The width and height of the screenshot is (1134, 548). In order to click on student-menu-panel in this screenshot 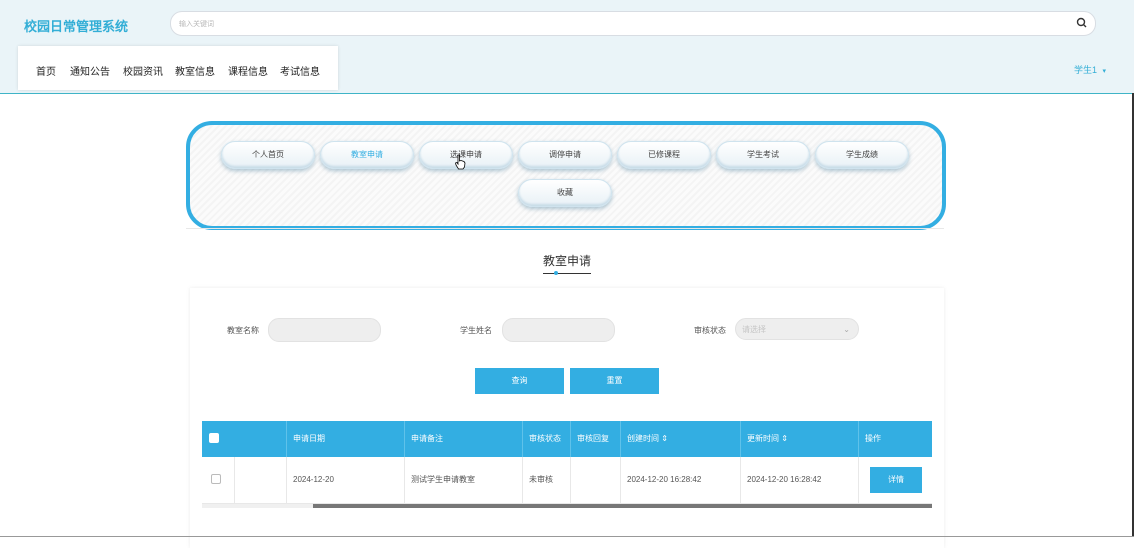, I will do `click(566, 175)`.